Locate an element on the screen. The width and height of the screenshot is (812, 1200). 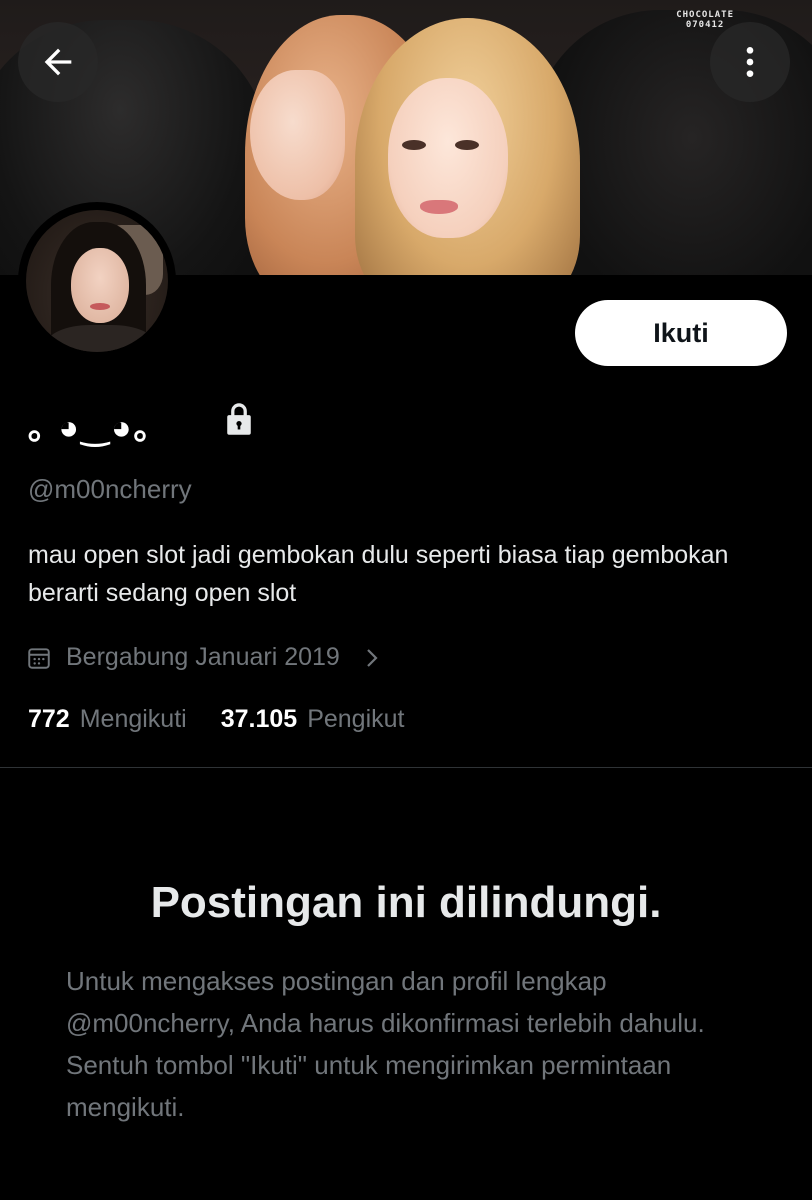
following-stat: 772 Mengikuti is located at coordinates (107, 719).